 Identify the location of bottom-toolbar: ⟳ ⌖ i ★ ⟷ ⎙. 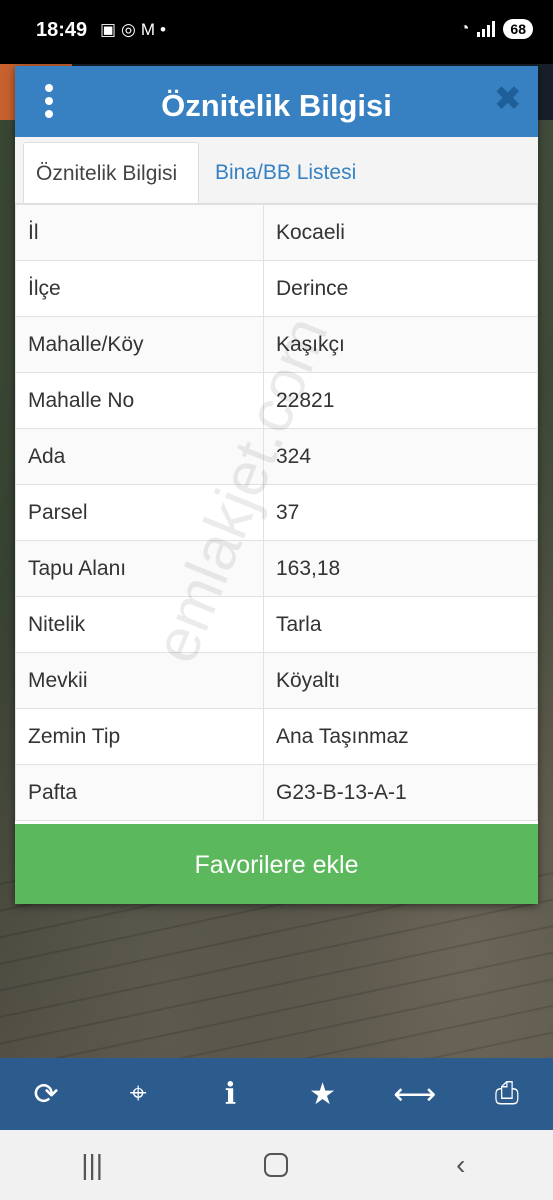
(276, 1094).